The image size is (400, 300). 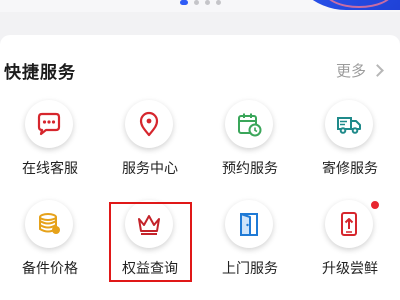 I want to click on section-title: 快捷服务, so click(x=40, y=73).